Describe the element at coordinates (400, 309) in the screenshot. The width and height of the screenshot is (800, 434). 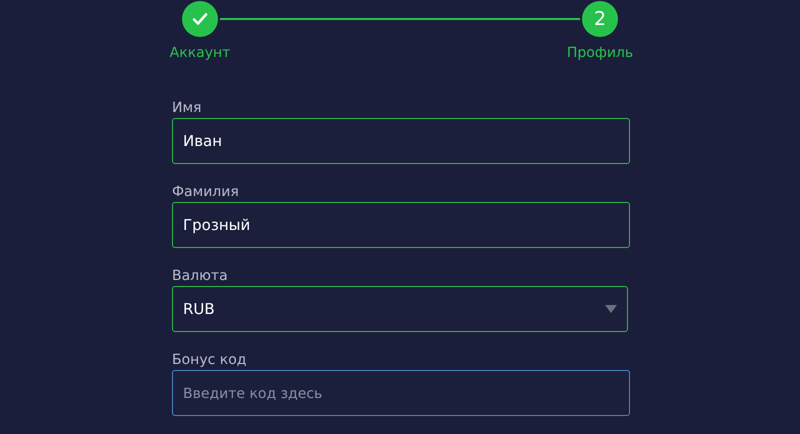
I see `currency-dropdown: RUB` at that location.